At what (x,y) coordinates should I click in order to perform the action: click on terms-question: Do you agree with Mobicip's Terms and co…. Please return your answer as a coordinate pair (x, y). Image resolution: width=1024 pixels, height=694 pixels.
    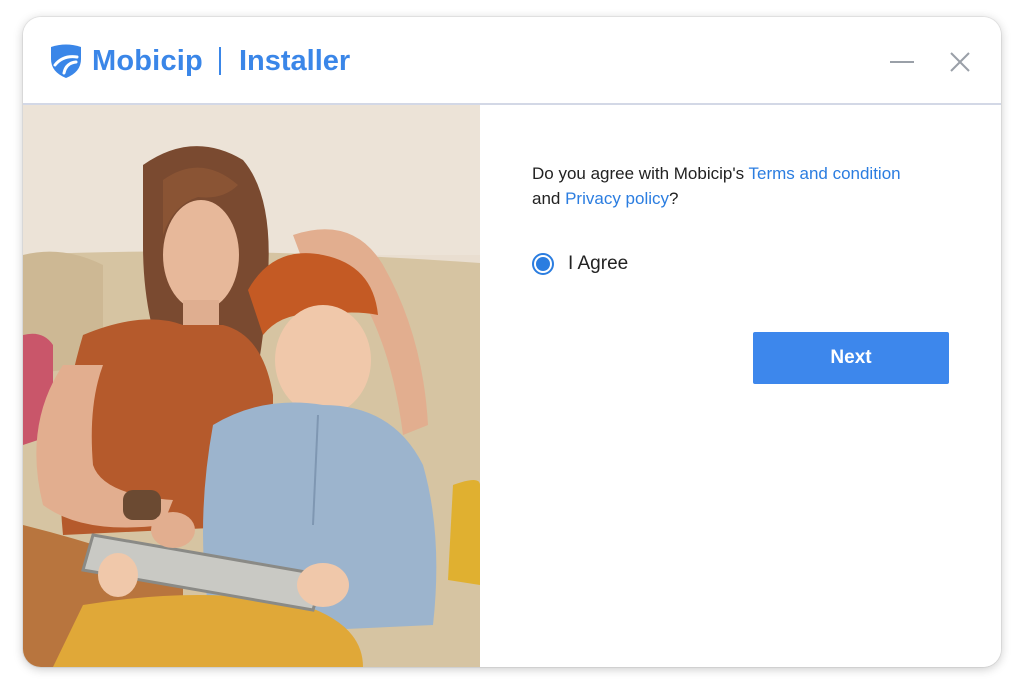
    Looking at the image, I should click on (752, 186).